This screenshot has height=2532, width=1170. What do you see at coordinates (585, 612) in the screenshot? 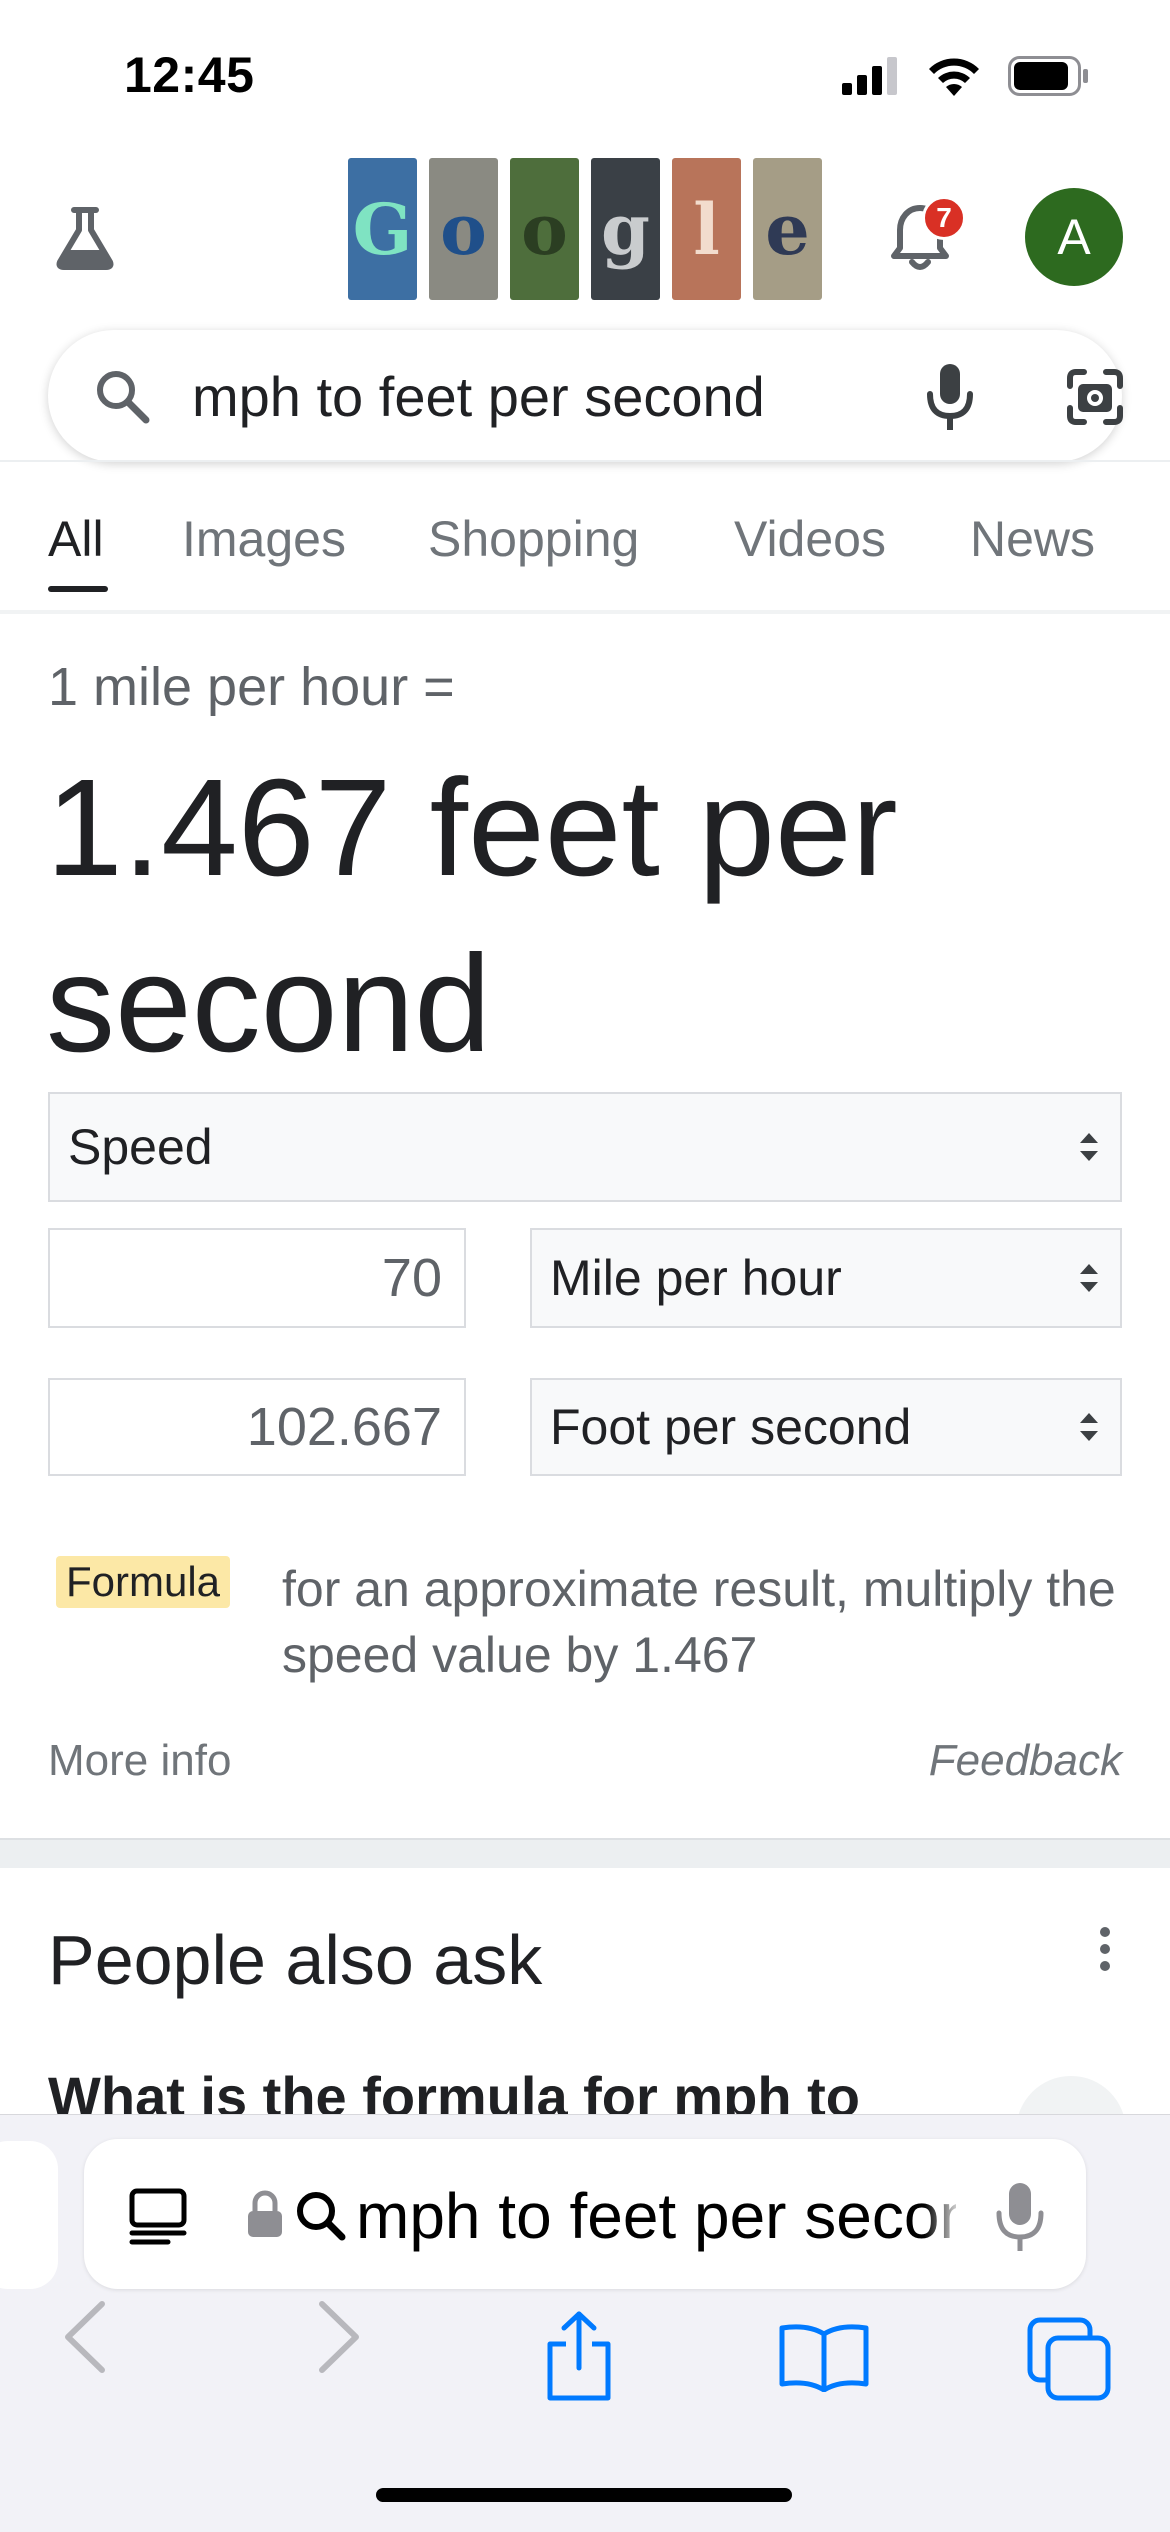
I see `tabs-divider` at bounding box center [585, 612].